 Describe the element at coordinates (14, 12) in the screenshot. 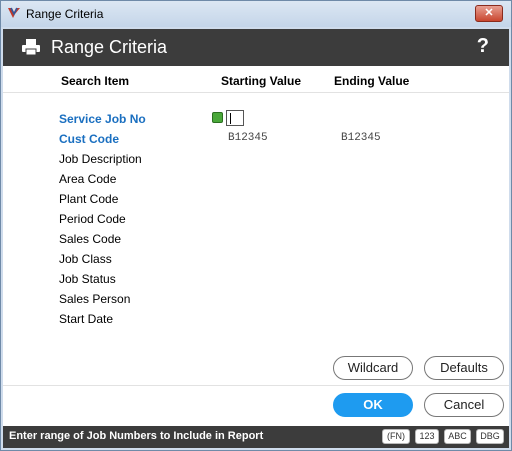

I see `app-logo-icon` at that location.